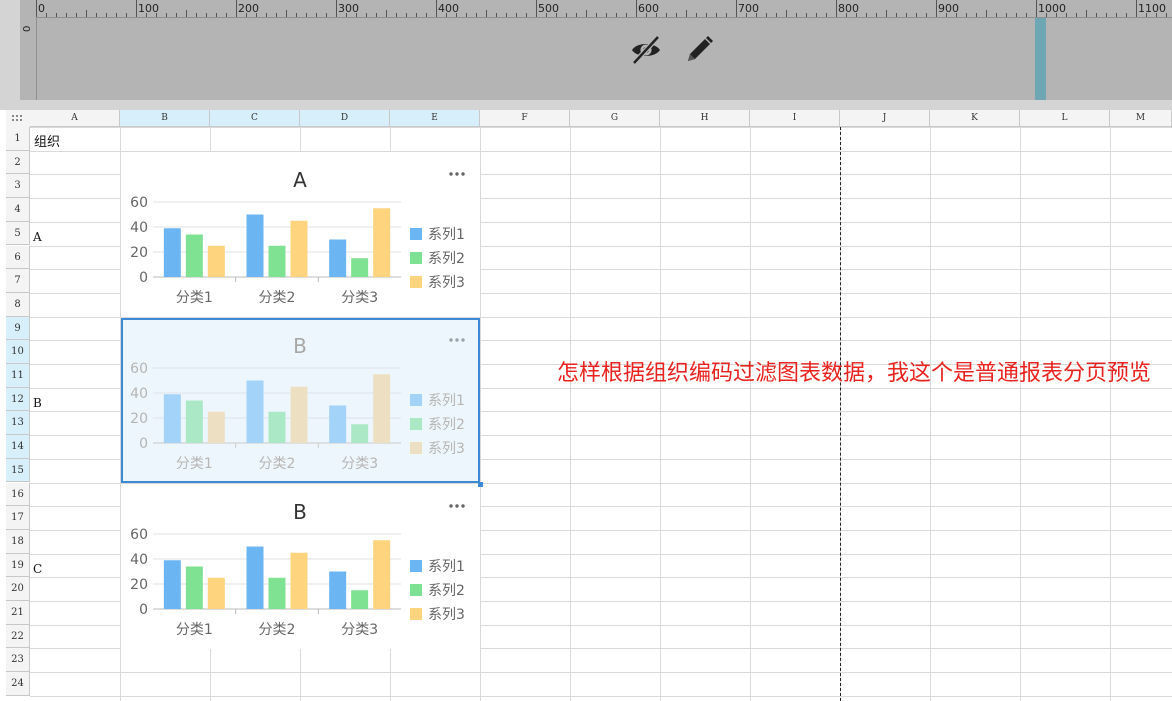  Describe the element at coordinates (18, 352) in the screenshot. I see `row-header-10: 10` at that location.